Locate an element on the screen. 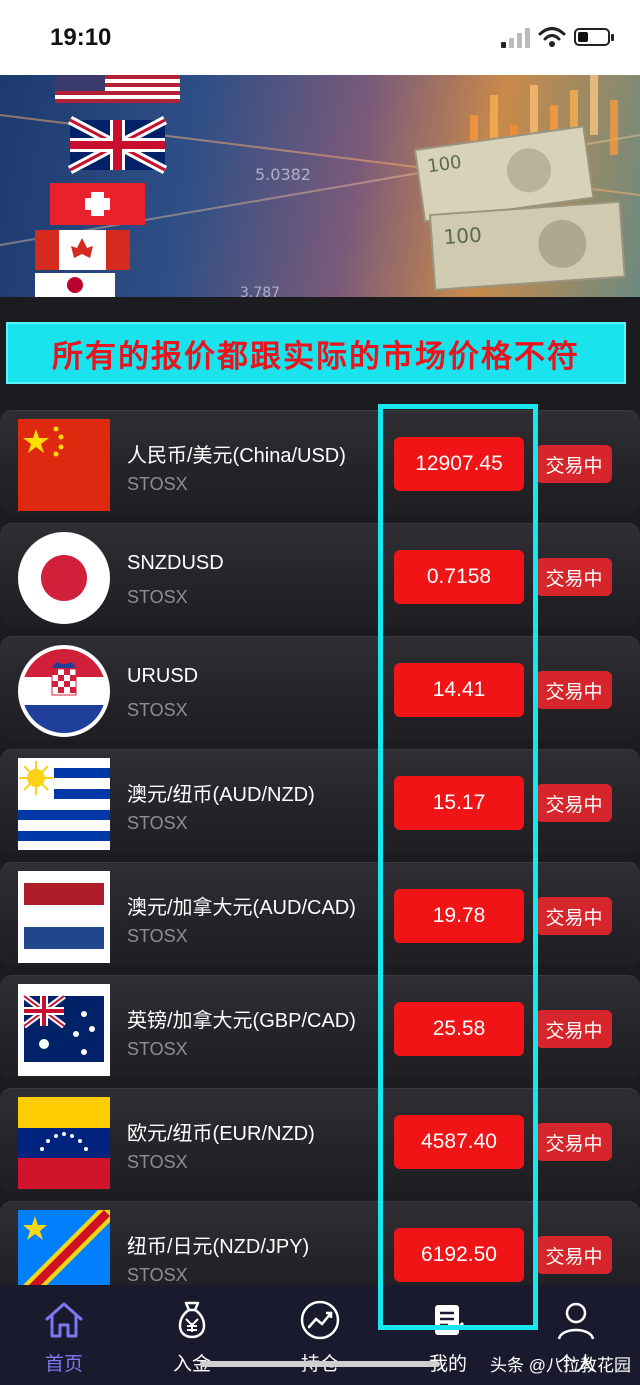 The height and width of the screenshot is (1385, 640). money-bag-icon is located at coordinates (192, 1320).